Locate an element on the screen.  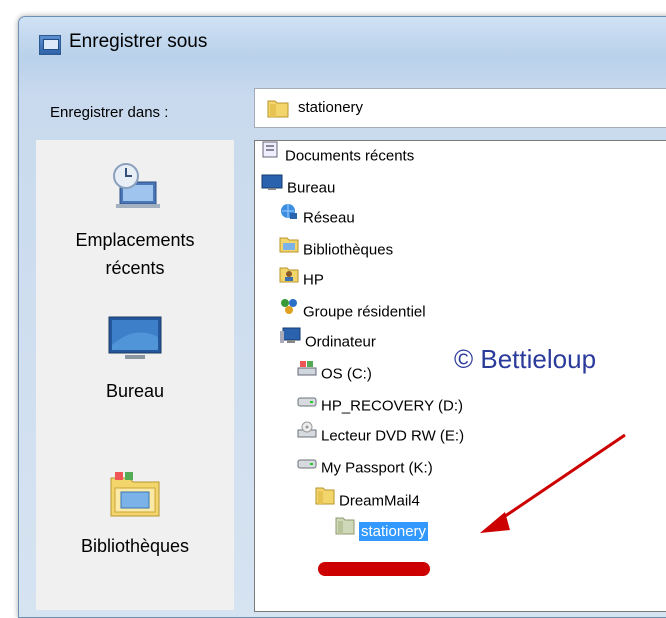
homegroup-icon is located at coordinates (289, 310).